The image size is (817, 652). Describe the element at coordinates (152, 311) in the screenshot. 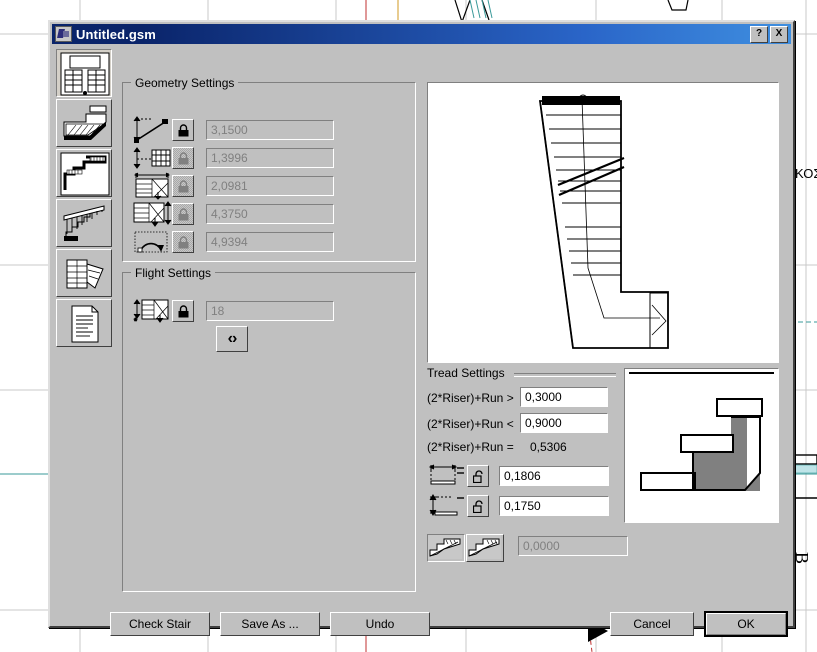

I see `flight-count-icon: *` at that location.